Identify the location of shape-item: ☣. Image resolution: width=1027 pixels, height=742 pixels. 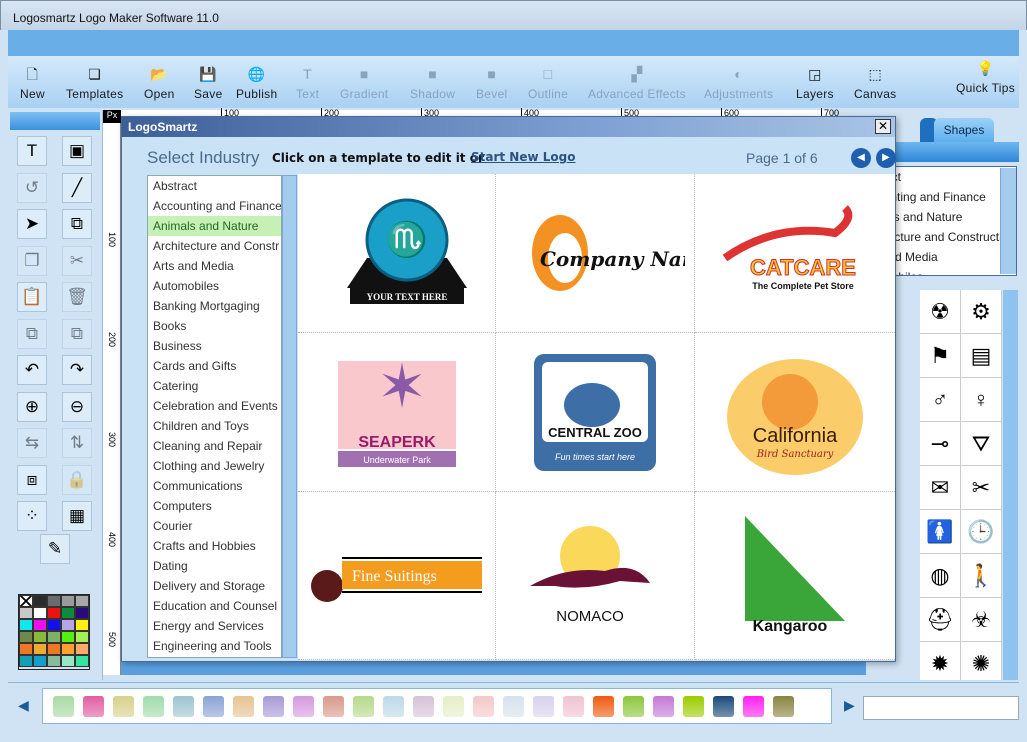
(981, 620).